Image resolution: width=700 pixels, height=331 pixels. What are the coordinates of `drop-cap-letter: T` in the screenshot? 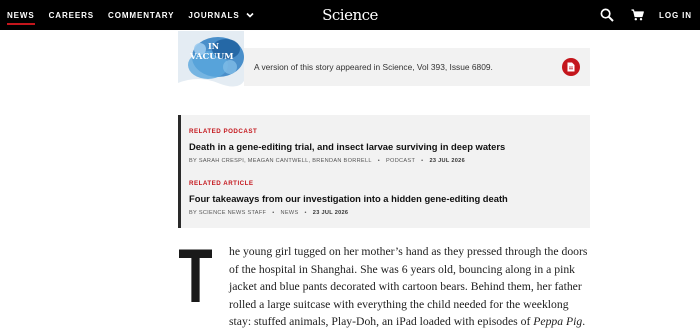 It's located at (195, 274).